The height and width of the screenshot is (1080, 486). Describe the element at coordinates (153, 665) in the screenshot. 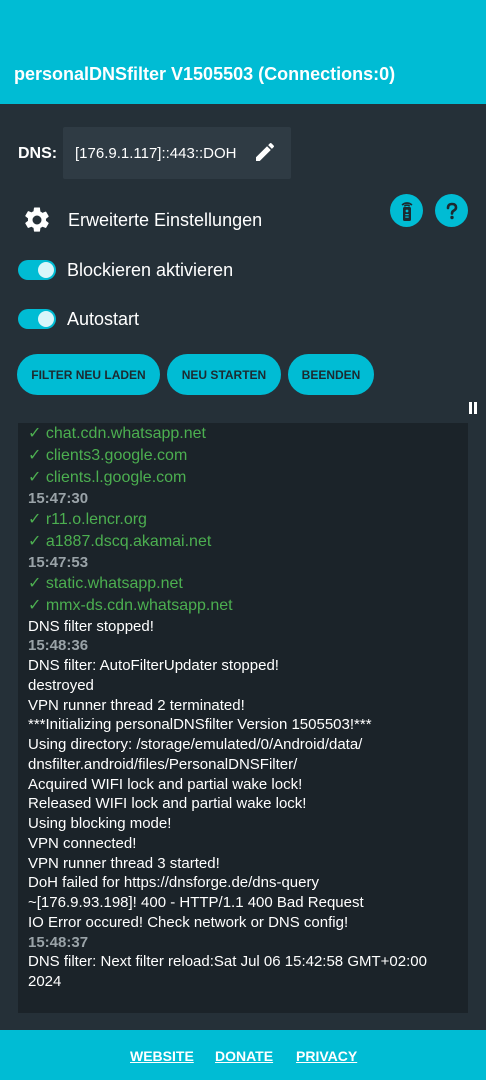

I see `log-line: DNS filter: AutoFilterUpdater stopped!` at that location.